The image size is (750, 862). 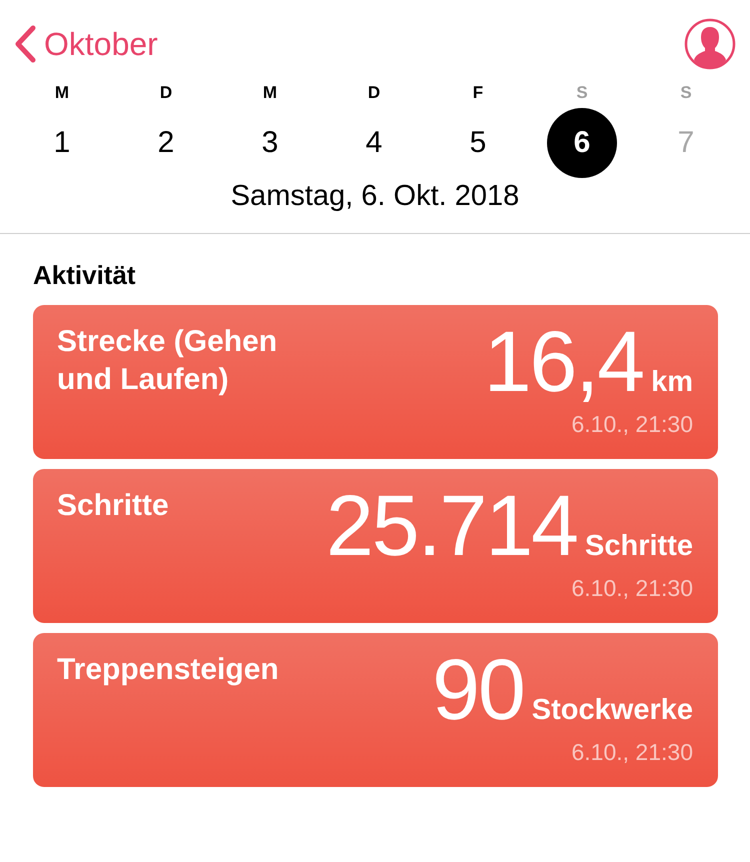 What do you see at coordinates (167, 361) in the screenshot?
I see `card-title: Strecke (Gehen und Laufen)` at bounding box center [167, 361].